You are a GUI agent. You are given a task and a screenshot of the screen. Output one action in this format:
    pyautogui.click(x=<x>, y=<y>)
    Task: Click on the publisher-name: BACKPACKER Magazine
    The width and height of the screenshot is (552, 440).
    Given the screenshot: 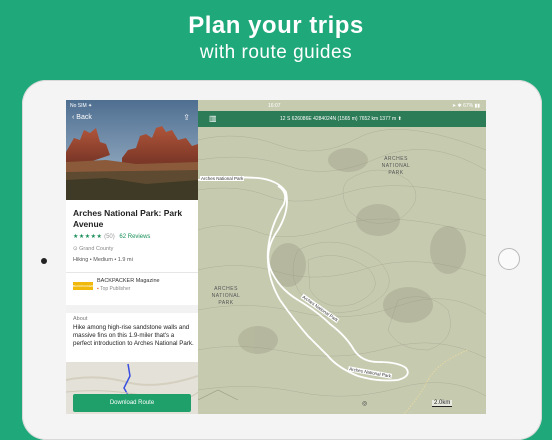 What is the action you would take?
    pyautogui.click(x=128, y=281)
    